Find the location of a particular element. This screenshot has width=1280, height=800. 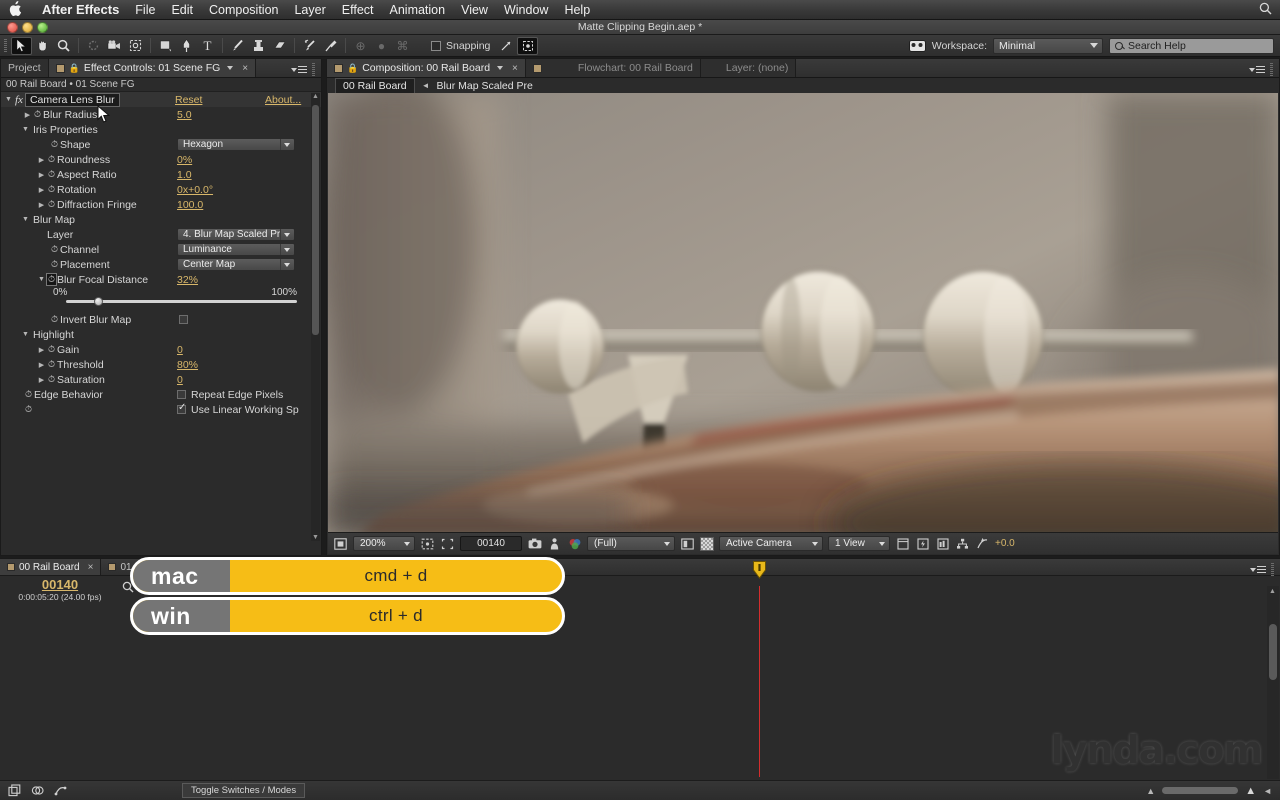

timeline-panel-menu is located at coordinates (1262, 569).